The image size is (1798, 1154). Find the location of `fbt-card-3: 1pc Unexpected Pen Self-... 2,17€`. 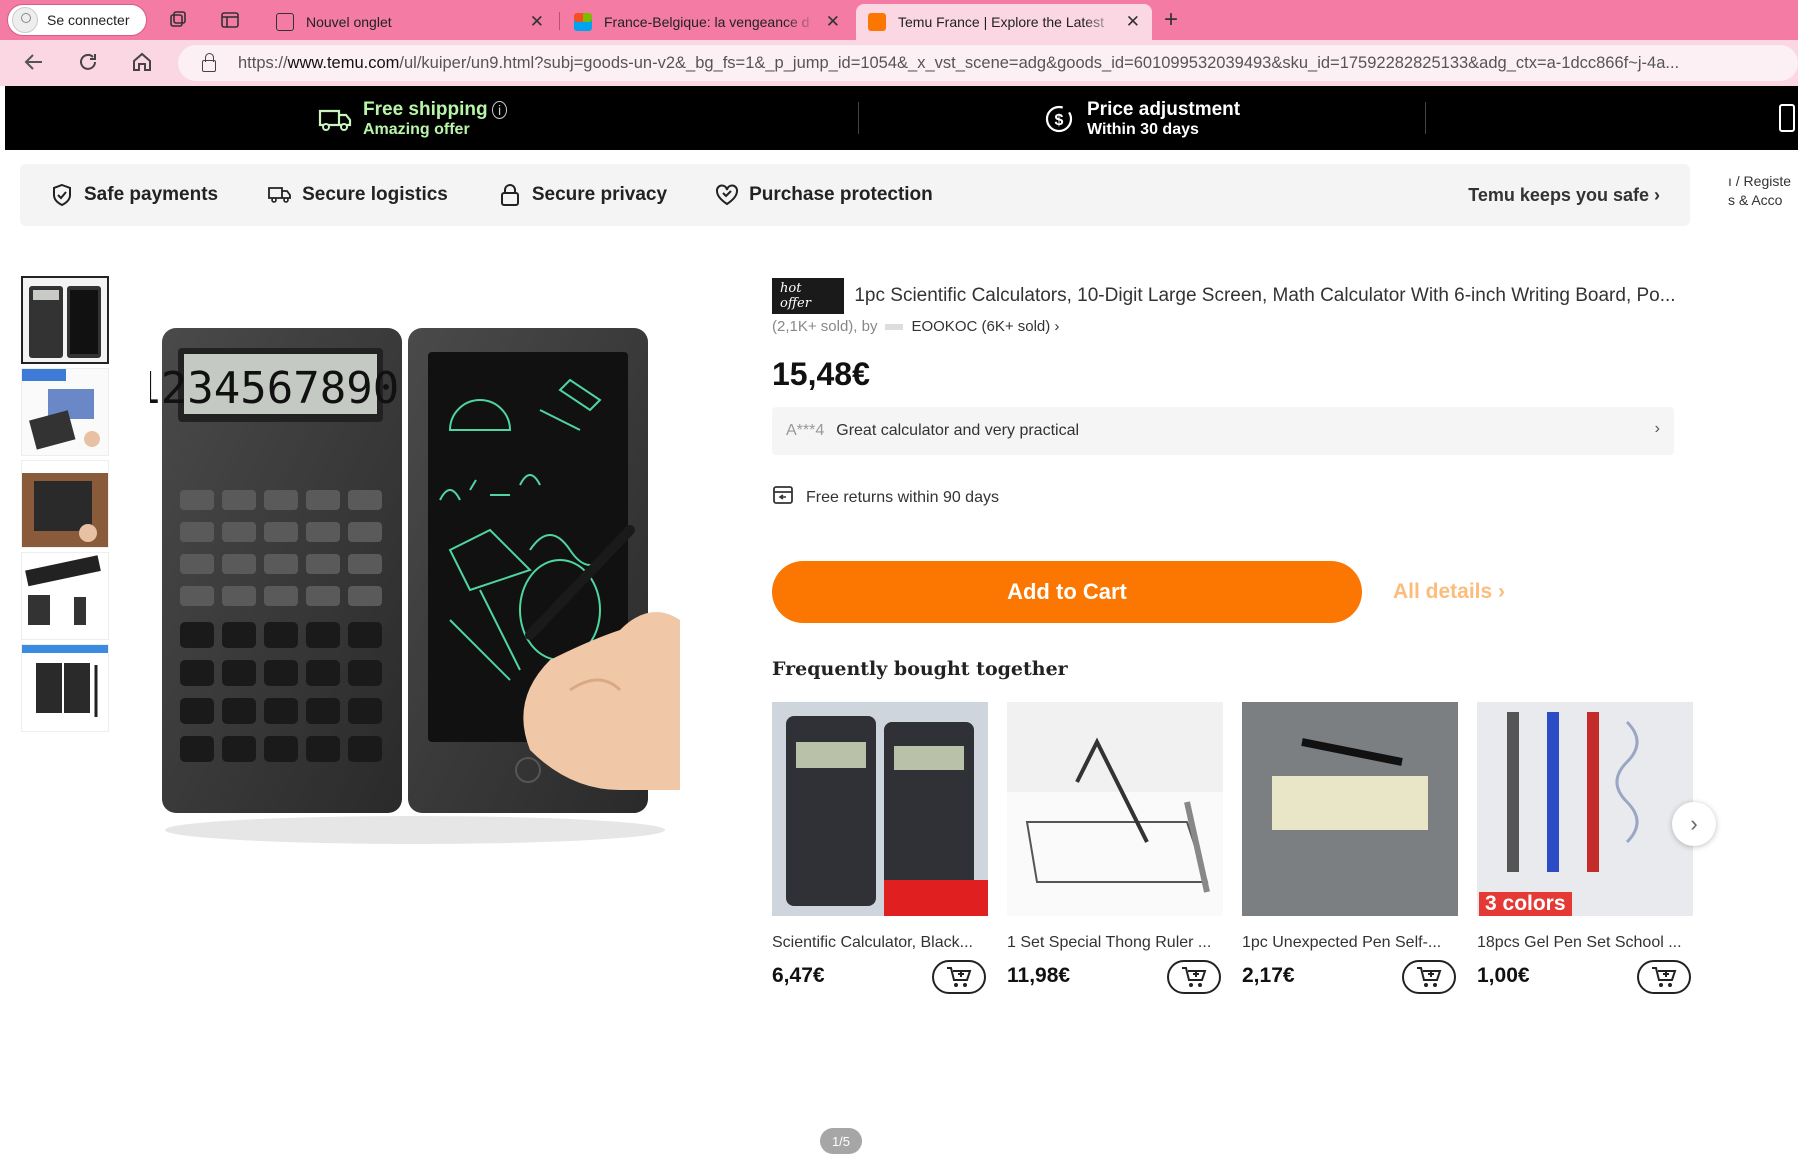

fbt-card-3: 1pc Unexpected Pen Self-... 2,17€ is located at coordinates (1350, 848).